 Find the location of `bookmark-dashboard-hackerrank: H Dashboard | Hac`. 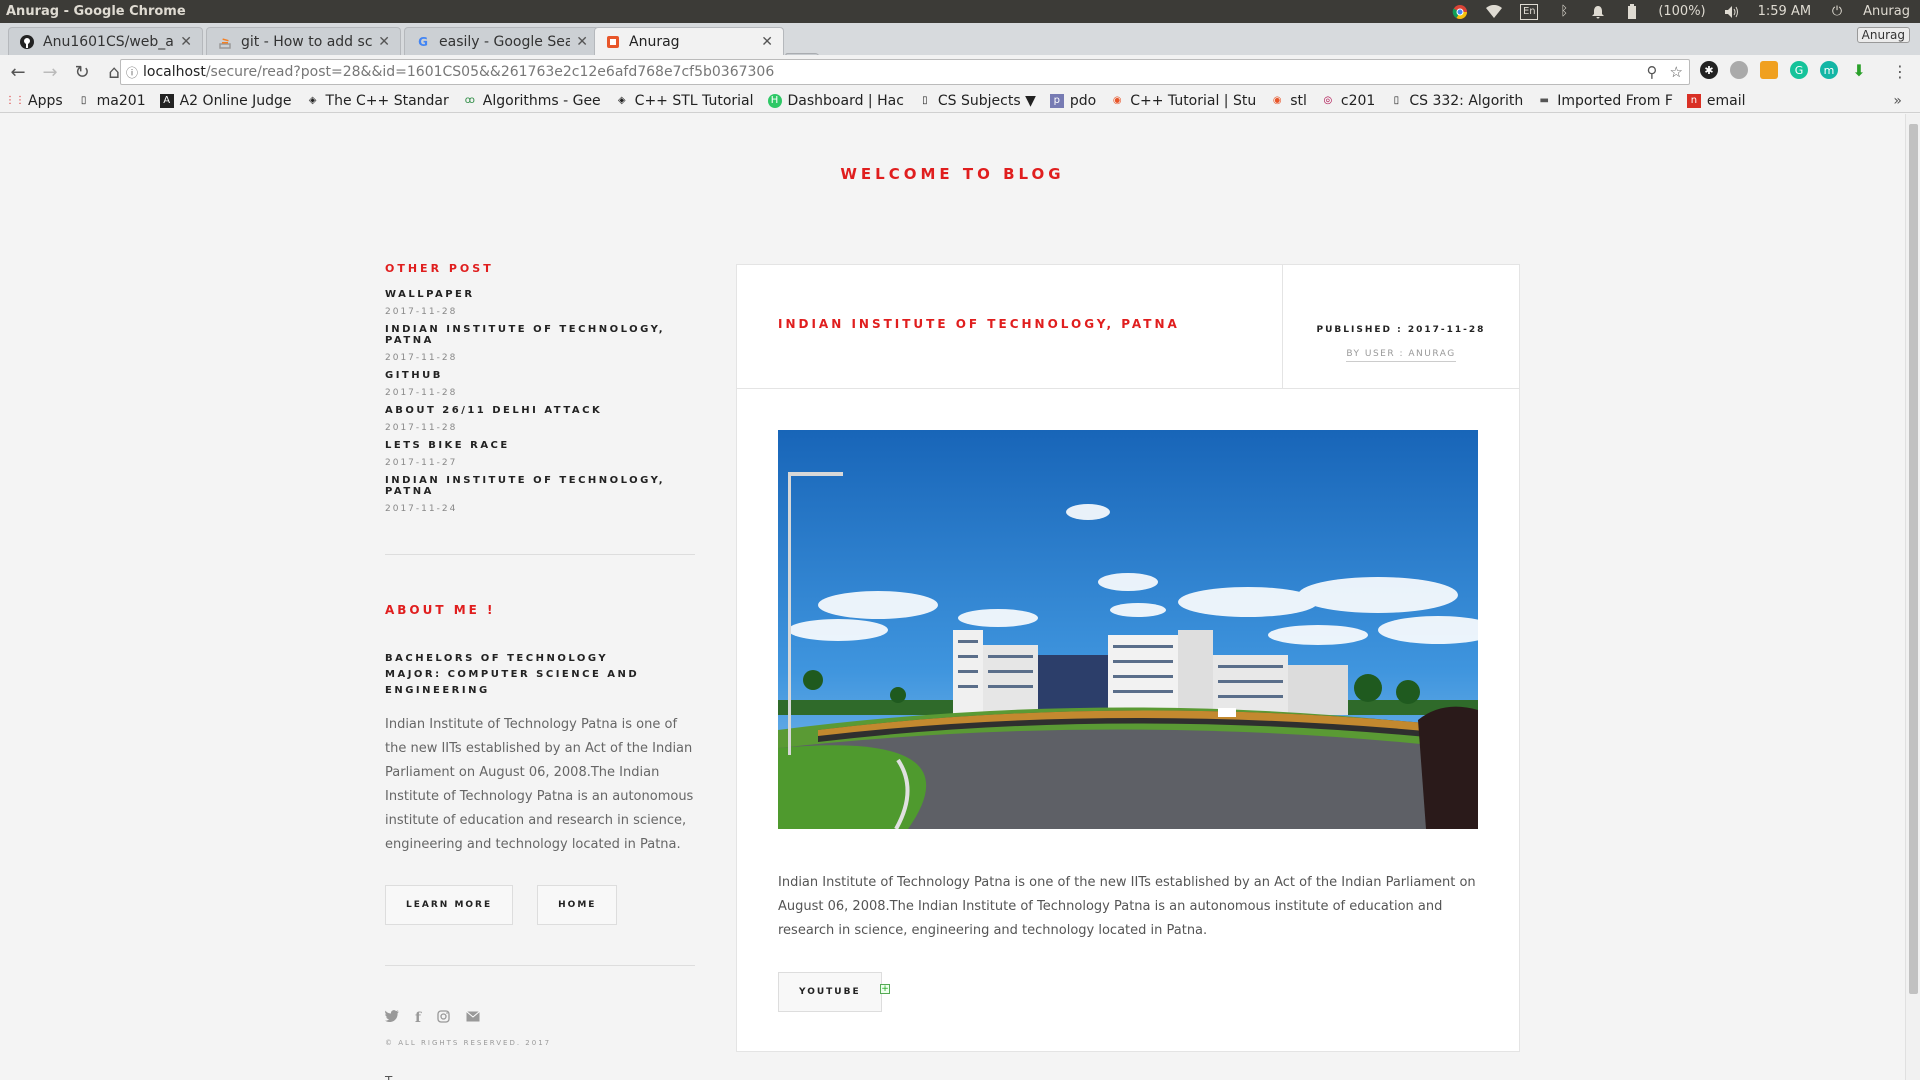

bookmark-dashboard-hackerrank: H Dashboard | Hac is located at coordinates (835, 101).